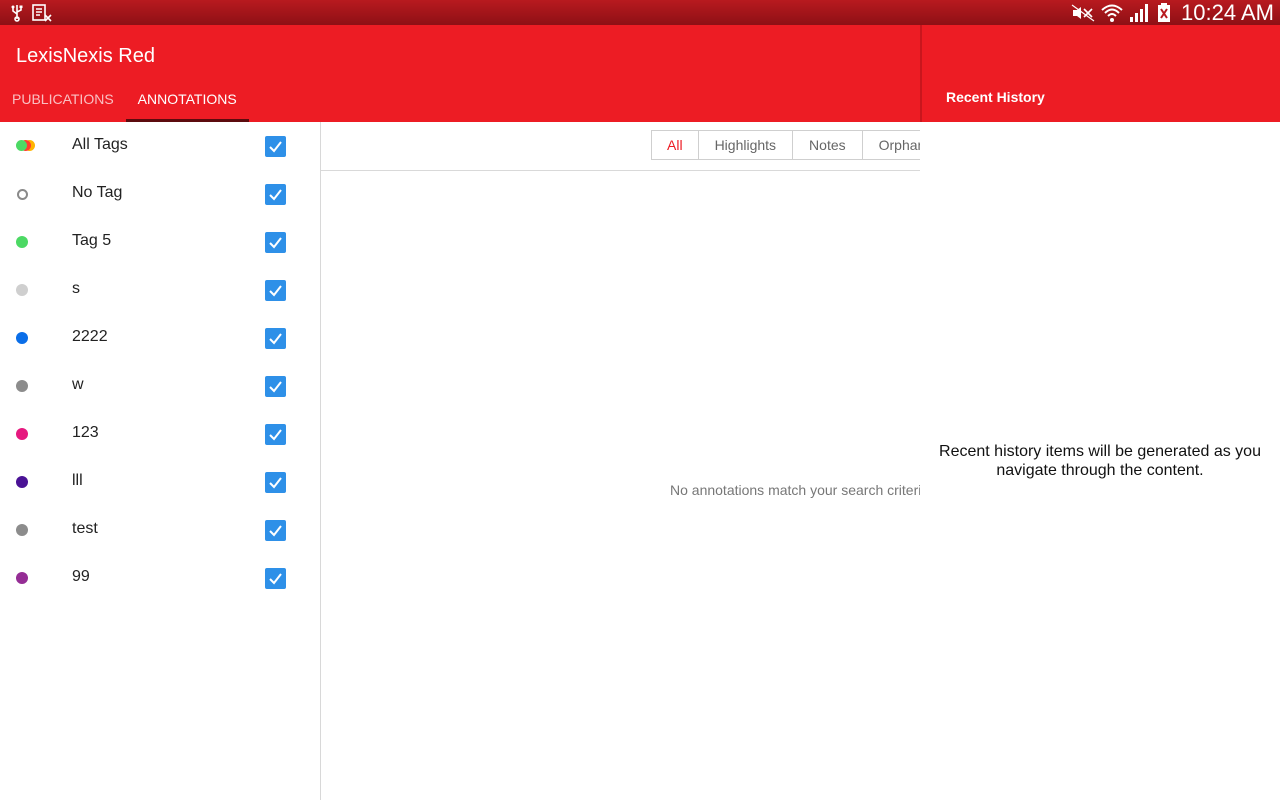  What do you see at coordinates (28, 146) in the screenshot?
I see `all-tags-dots-icon` at bounding box center [28, 146].